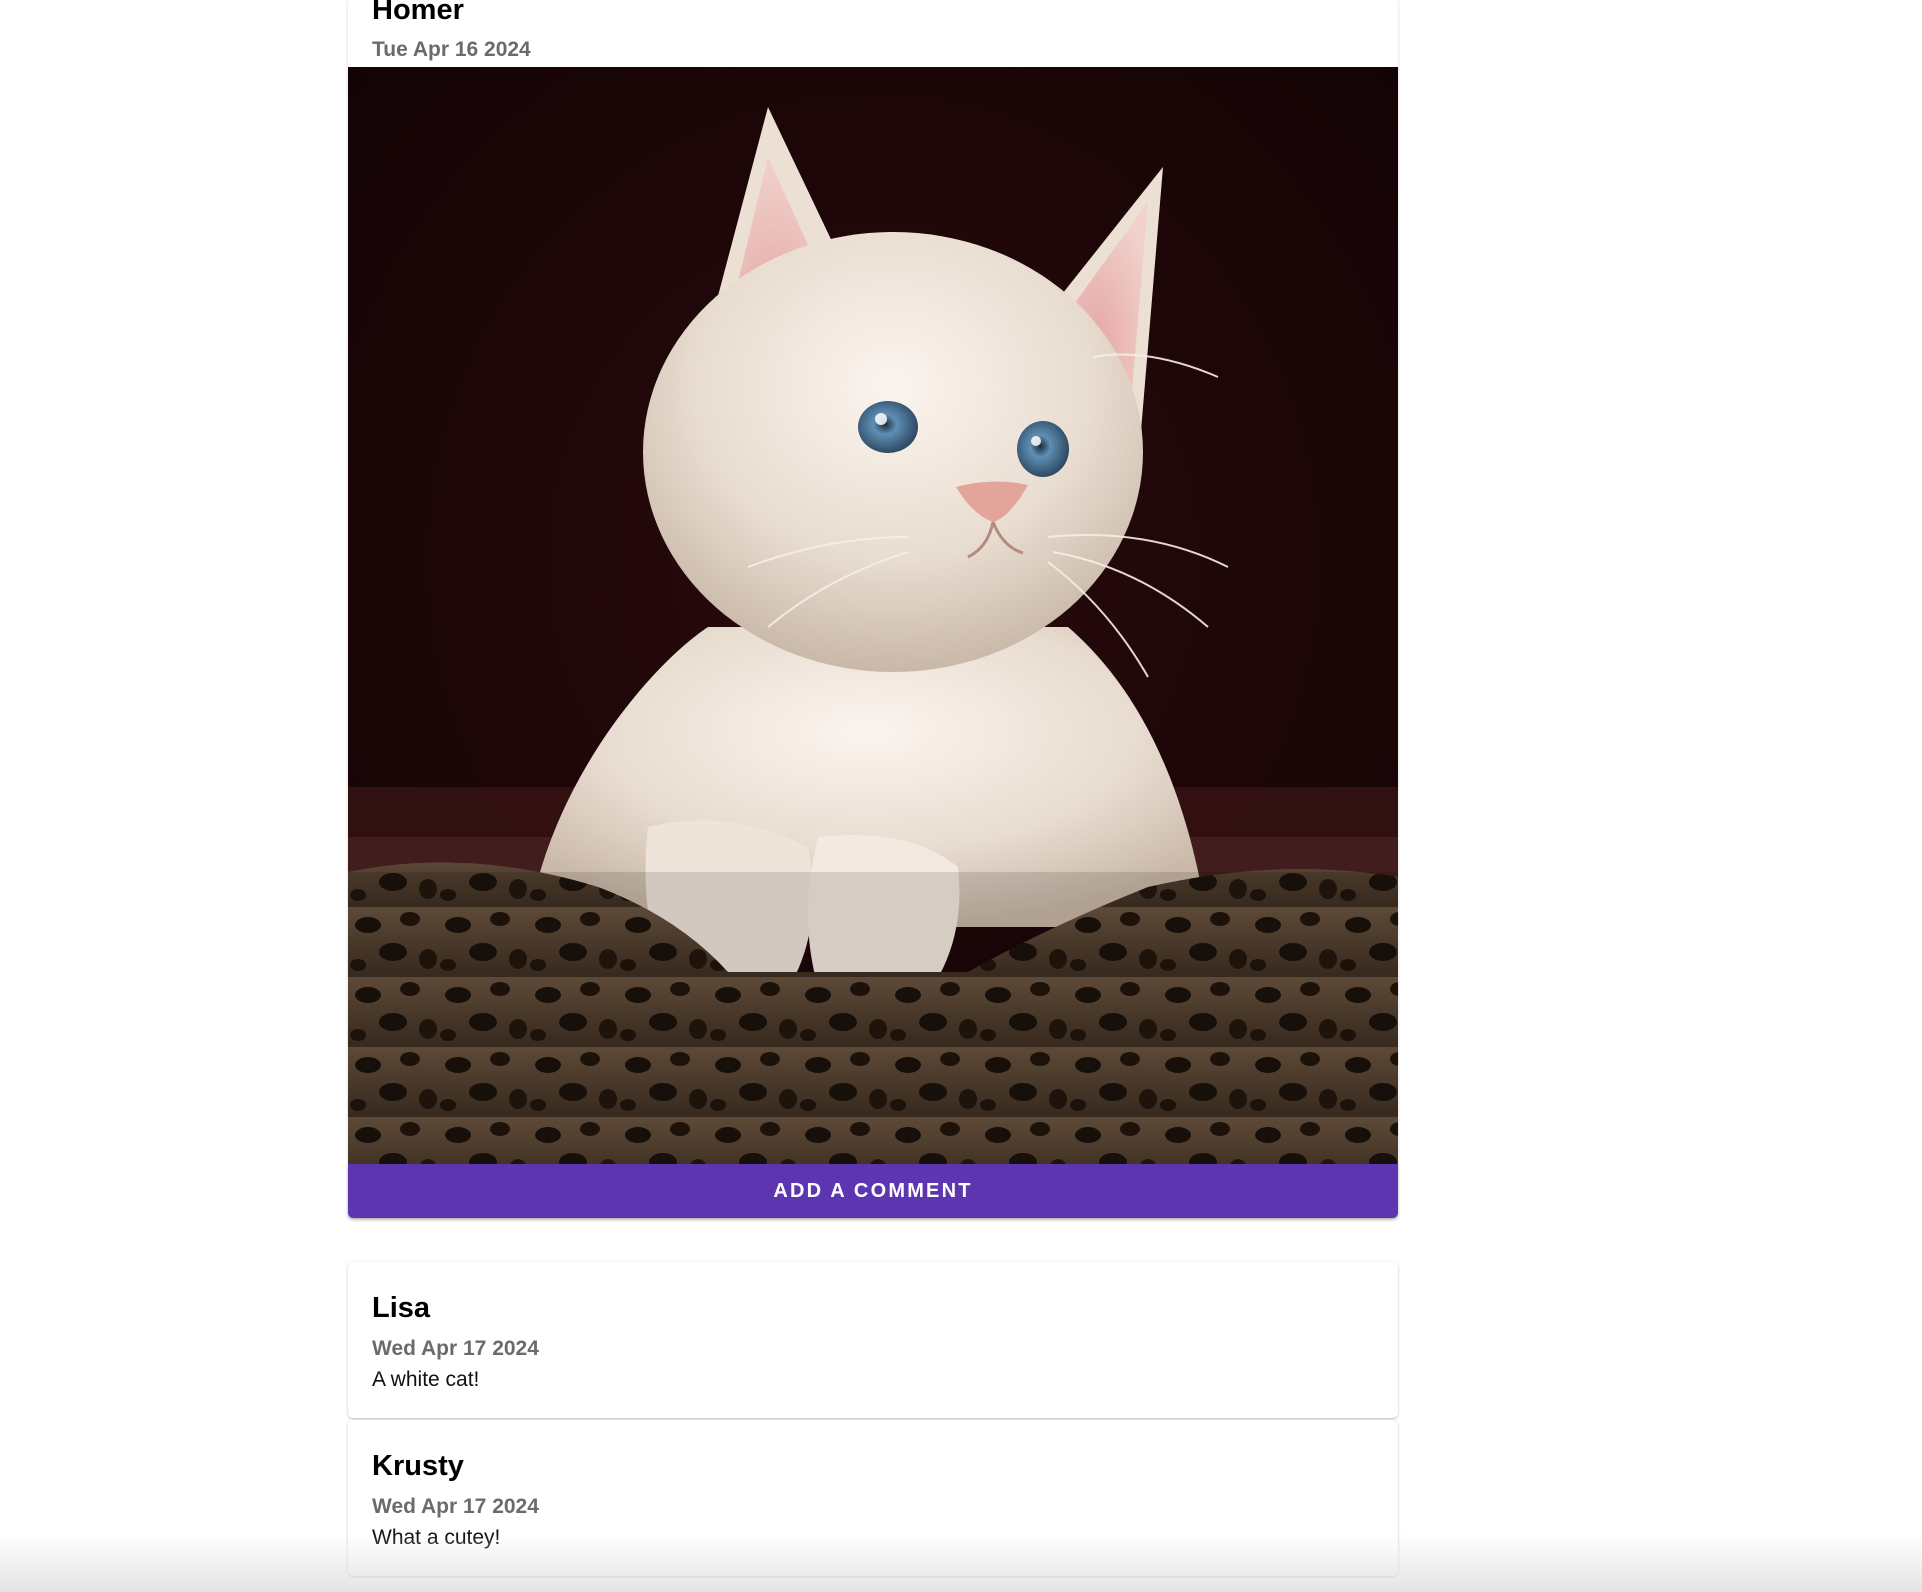  What do you see at coordinates (436, 1537) in the screenshot?
I see `comment-text: What a cutey!` at bounding box center [436, 1537].